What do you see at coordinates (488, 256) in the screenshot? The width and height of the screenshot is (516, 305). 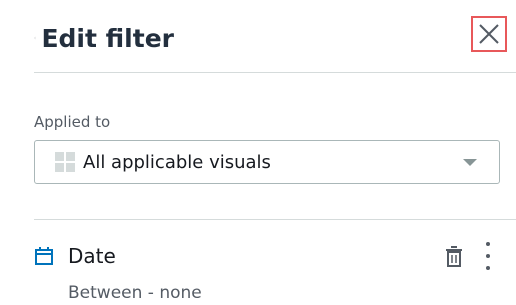 I see `more-vertical-icon` at bounding box center [488, 256].